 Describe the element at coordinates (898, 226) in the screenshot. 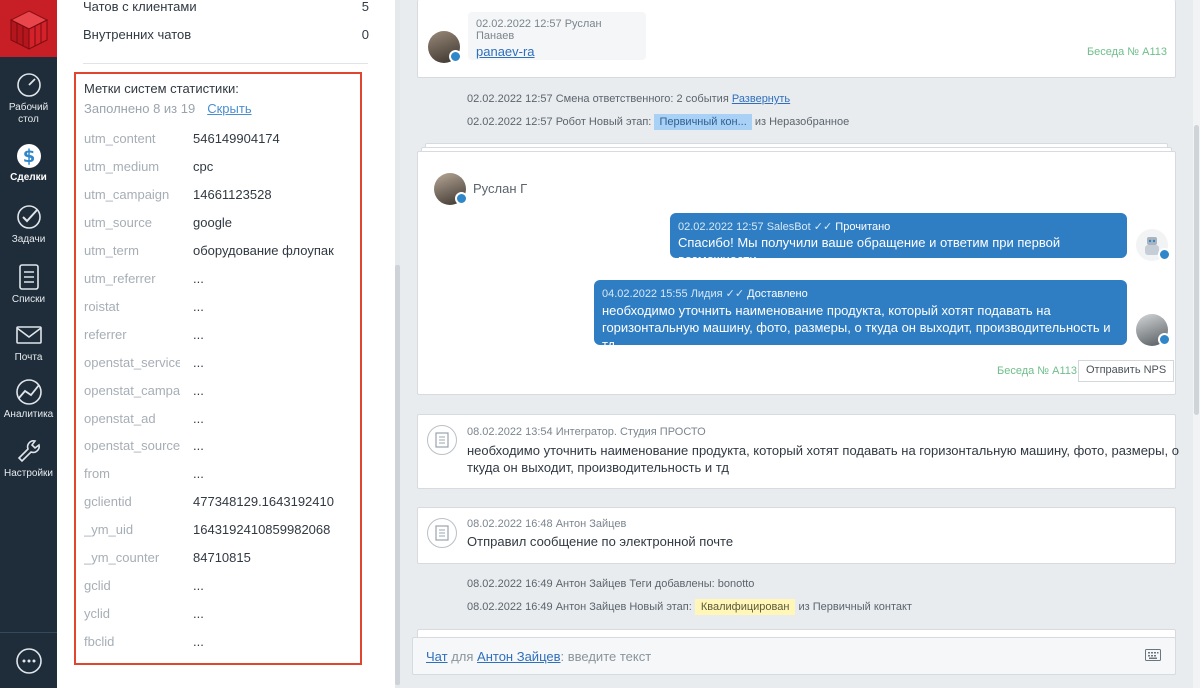

I see `message-header: 02.02.2022 12:57 SalesBot ✓✓ Прочитано` at that location.